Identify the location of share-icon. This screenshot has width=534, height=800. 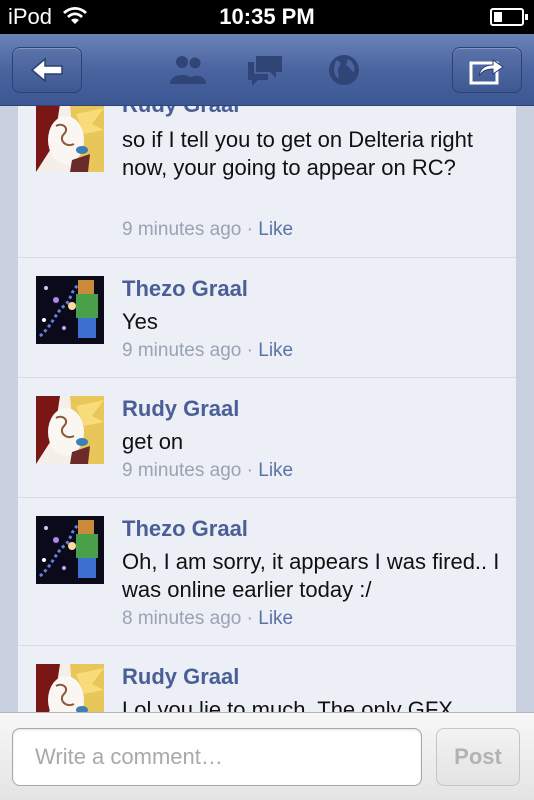
(486, 72).